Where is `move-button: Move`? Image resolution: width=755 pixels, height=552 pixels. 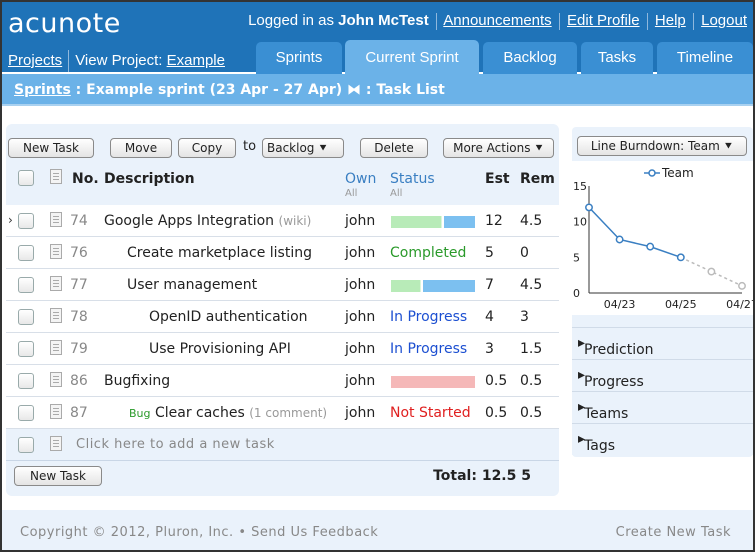 move-button: Move is located at coordinates (141, 148).